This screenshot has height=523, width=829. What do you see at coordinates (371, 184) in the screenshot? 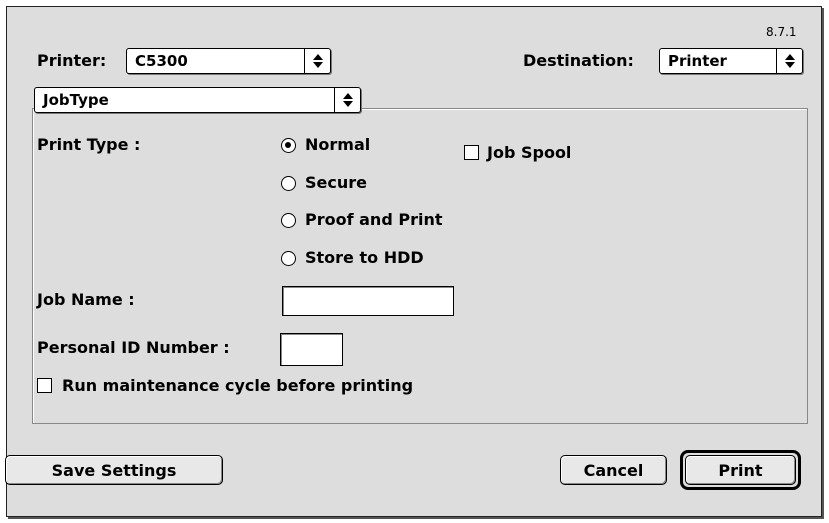
I see `radio-secure: Secure` at bounding box center [371, 184].